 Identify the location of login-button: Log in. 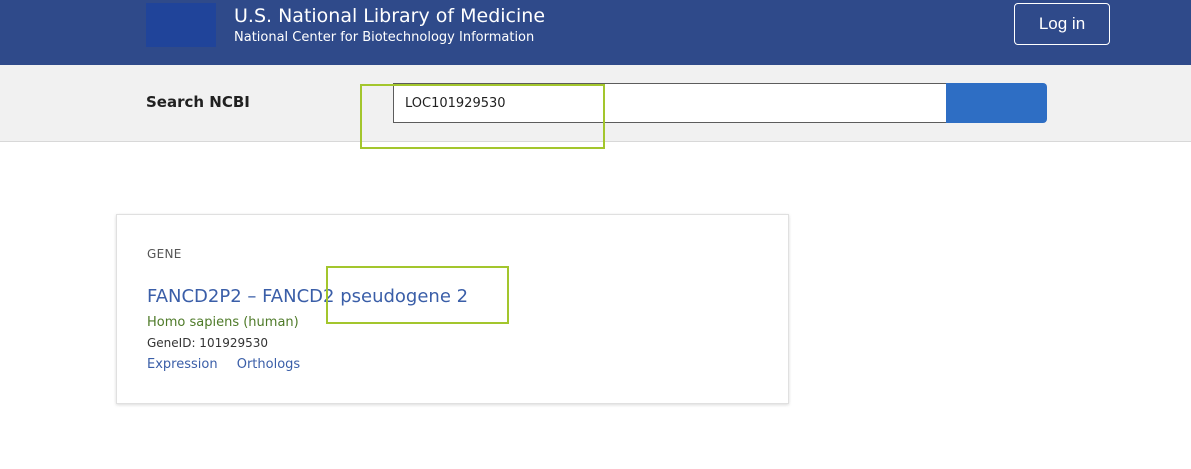
(1062, 24).